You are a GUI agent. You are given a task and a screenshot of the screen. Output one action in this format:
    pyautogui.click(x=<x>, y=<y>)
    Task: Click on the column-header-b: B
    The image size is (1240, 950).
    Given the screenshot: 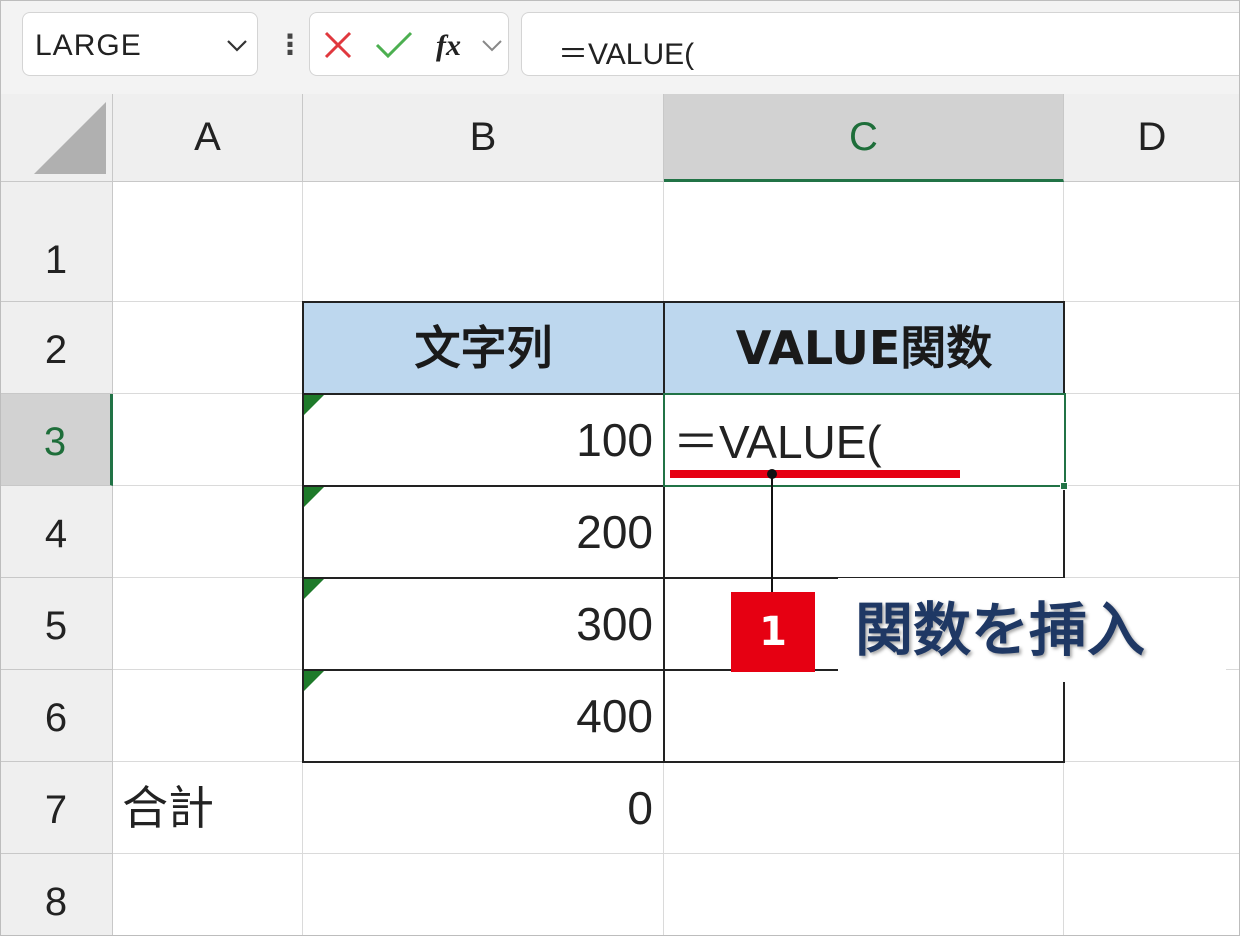 What is the action you would take?
    pyautogui.click(x=483, y=138)
    